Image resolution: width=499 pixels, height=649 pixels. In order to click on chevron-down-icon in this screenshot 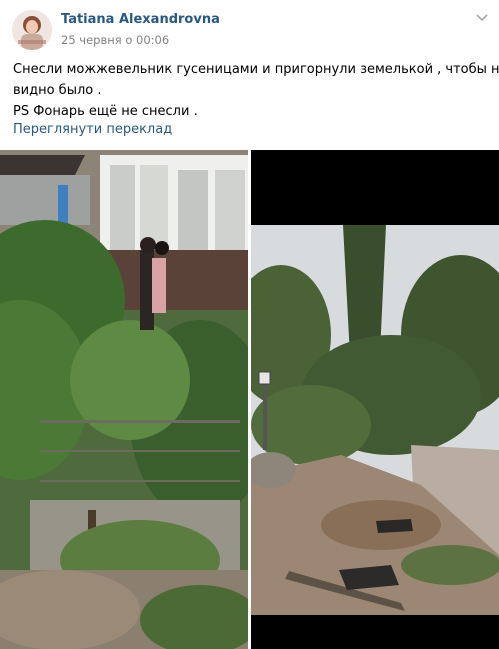, I will do `click(482, 16)`.